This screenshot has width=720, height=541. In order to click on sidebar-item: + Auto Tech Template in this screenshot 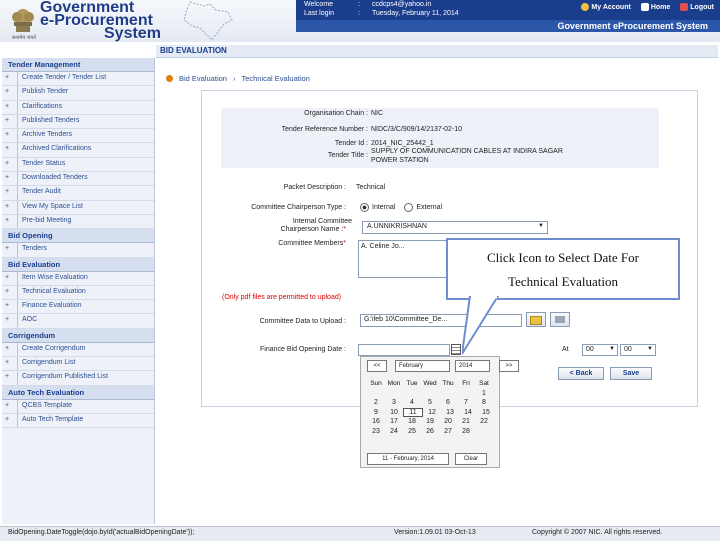, I will do `click(78, 421)`.